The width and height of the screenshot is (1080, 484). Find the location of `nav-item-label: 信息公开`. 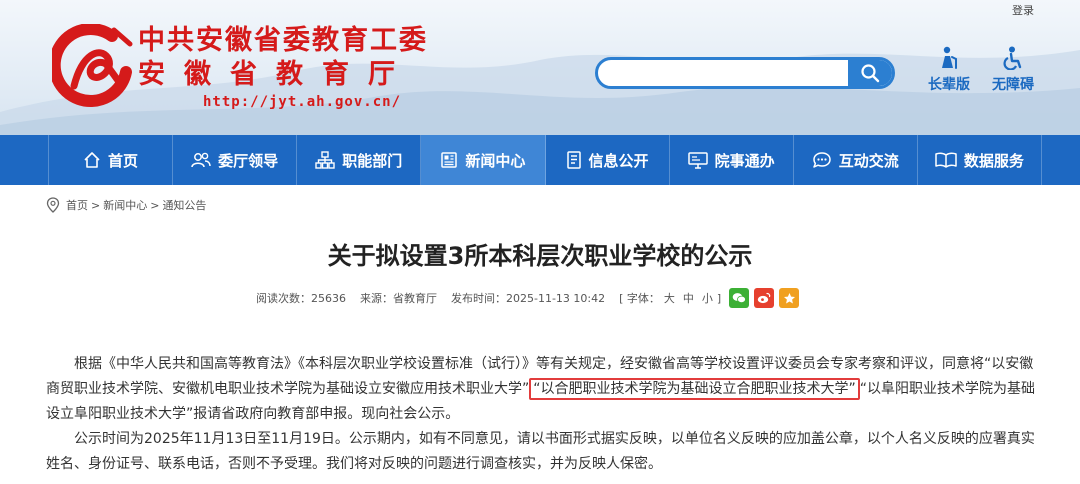

nav-item-label: 信息公开 is located at coordinates (618, 160).